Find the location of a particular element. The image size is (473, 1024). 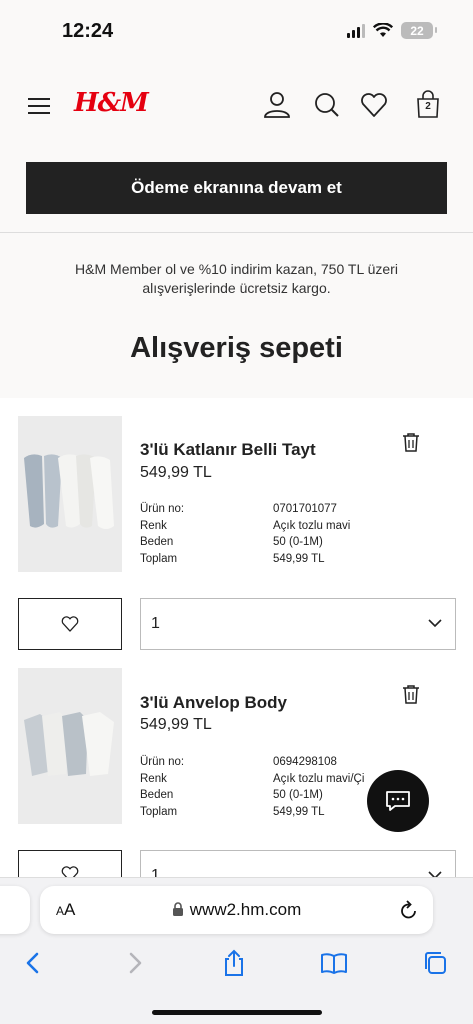

browser-toolbar: AA www2.hm.com is located at coordinates (236, 950).